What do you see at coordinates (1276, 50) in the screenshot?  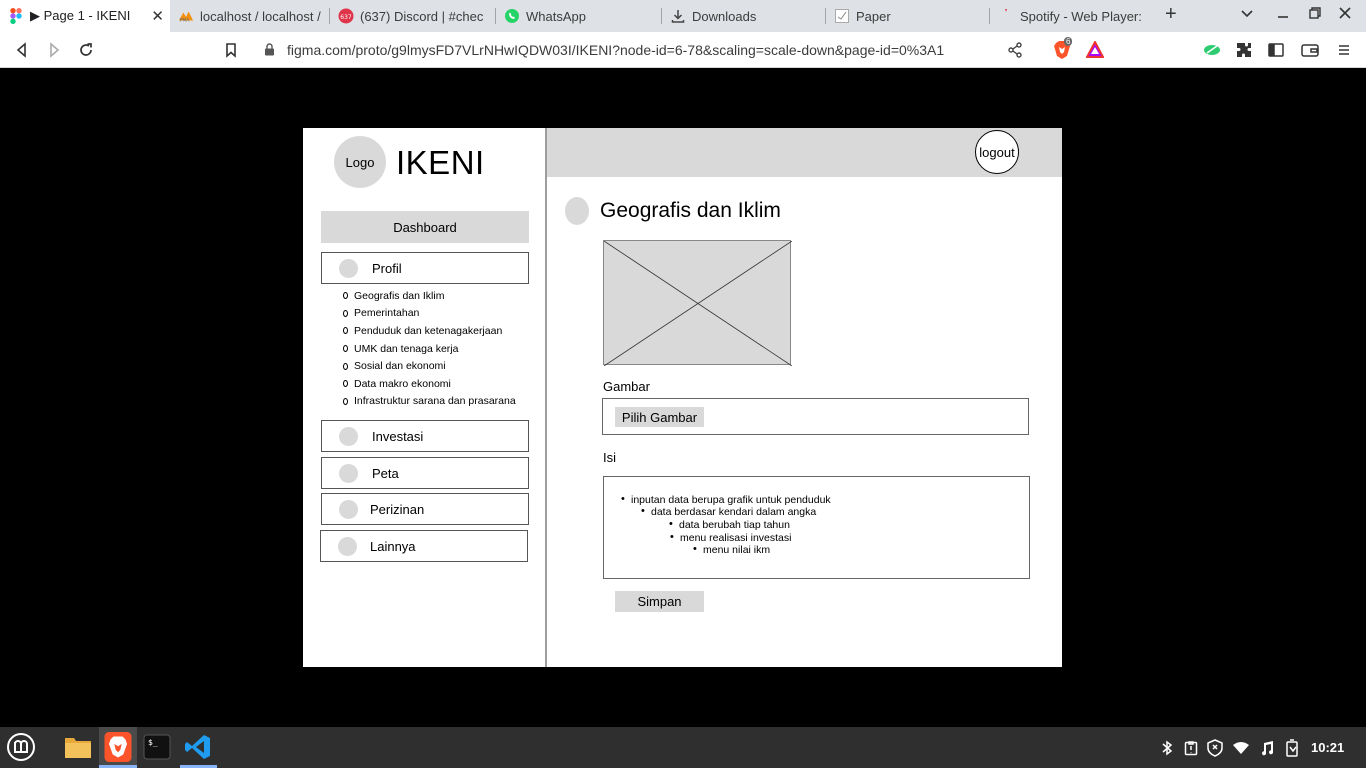 I see `sidebar-toggle-icon` at bounding box center [1276, 50].